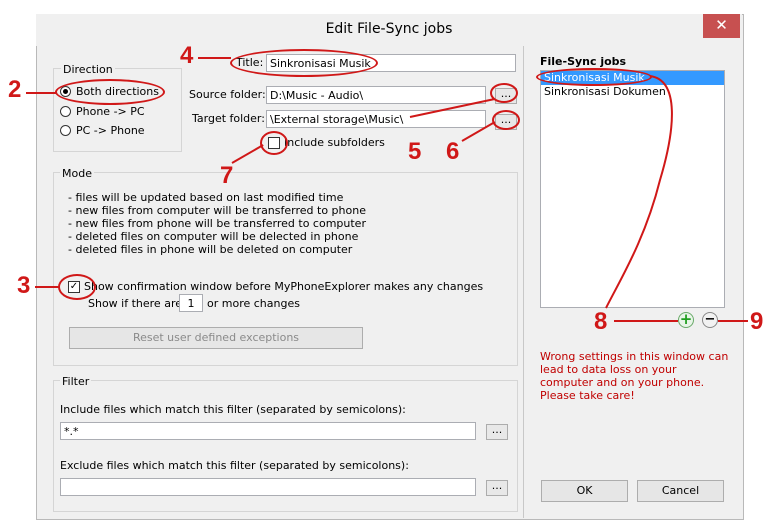  Describe the element at coordinates (110, 111) in the screenshot. I see `radio-label: Phone -> PC` at that location.